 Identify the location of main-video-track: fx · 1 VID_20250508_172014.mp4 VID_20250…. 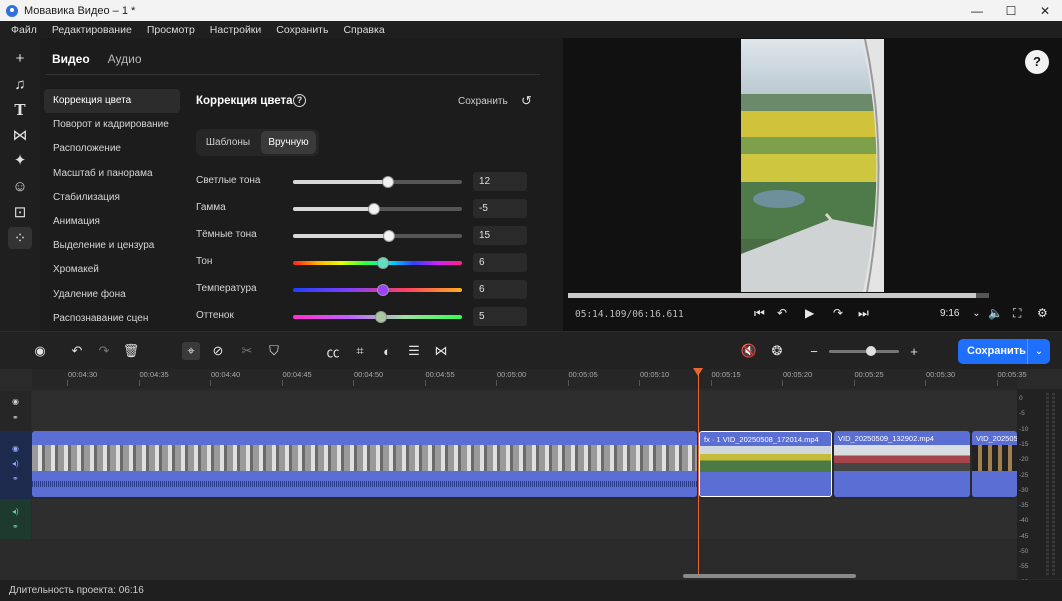
(524, 465).